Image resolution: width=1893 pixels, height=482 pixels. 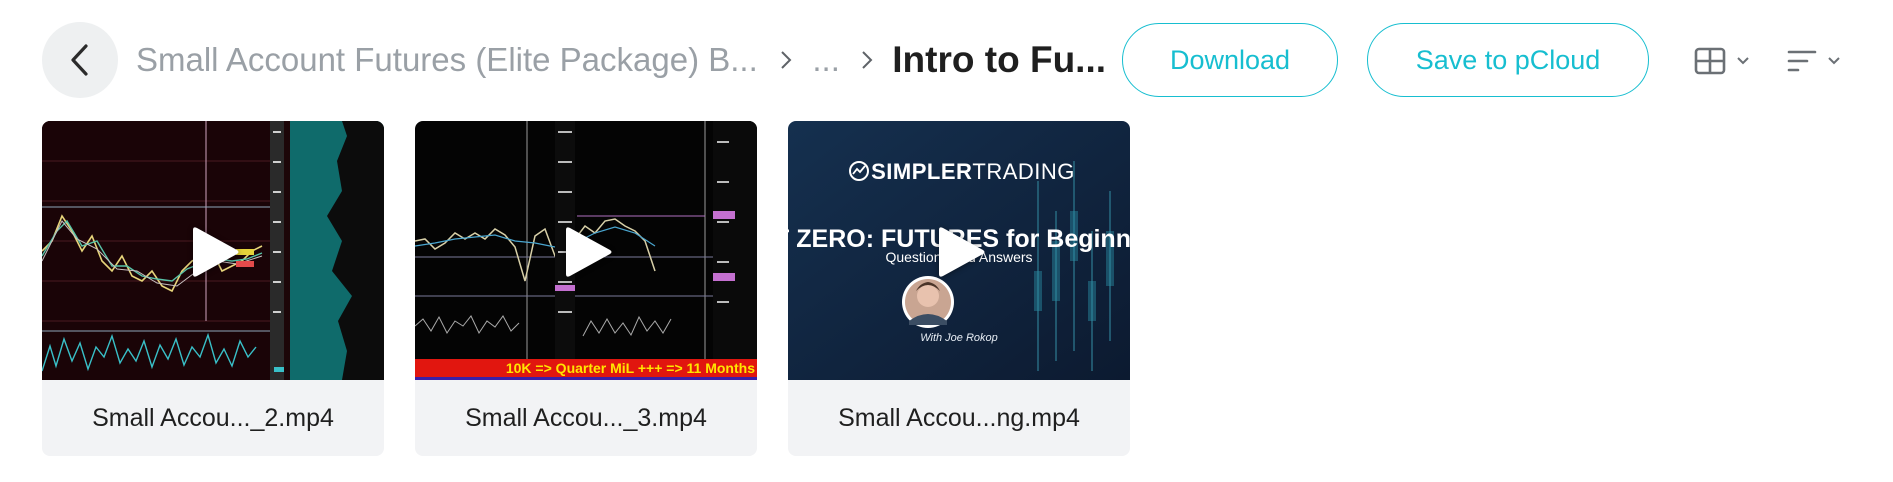 What do you see at coordinates (586, 417) in the screenshot?
I see `file-name: Small Accou..._3.mp4` at bounding box center [586, 417].